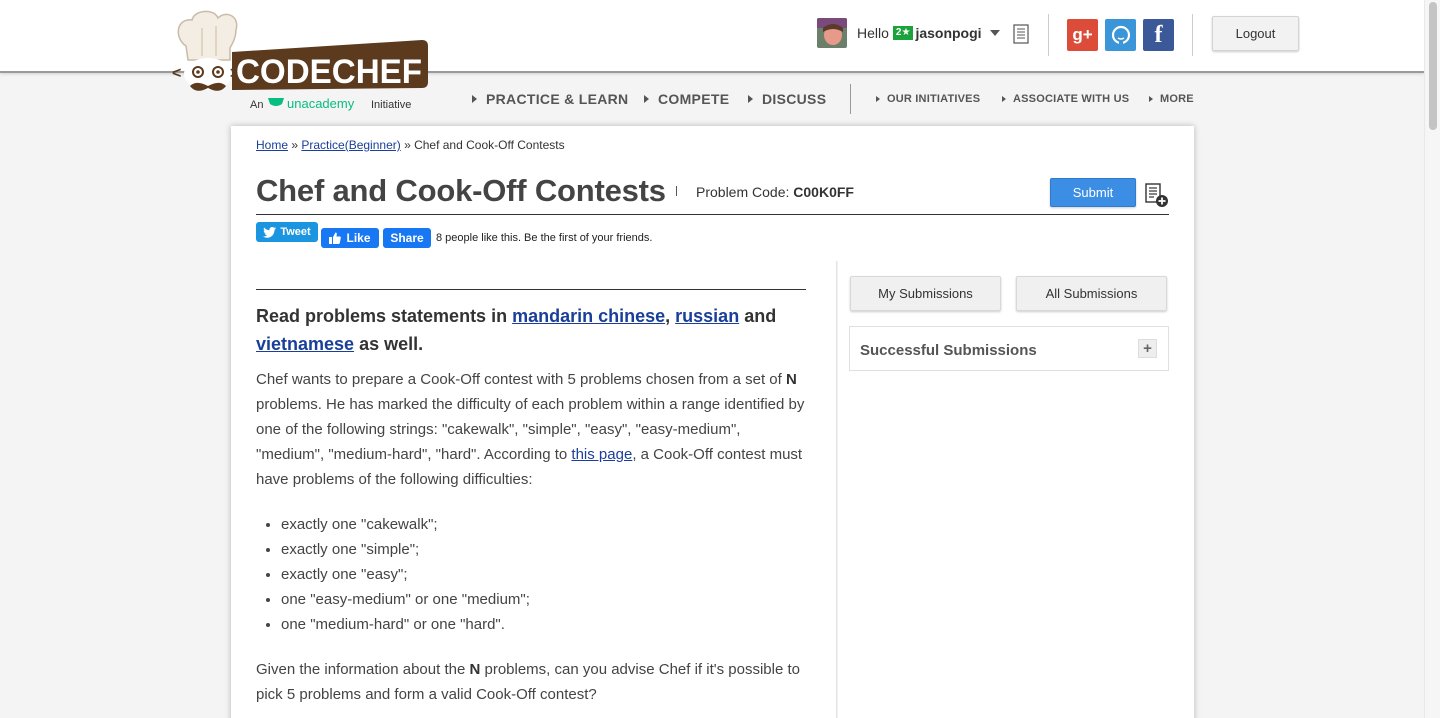 The image size is (1440, 718). I want to click on svg-text: Initiative, so click(391, 105).